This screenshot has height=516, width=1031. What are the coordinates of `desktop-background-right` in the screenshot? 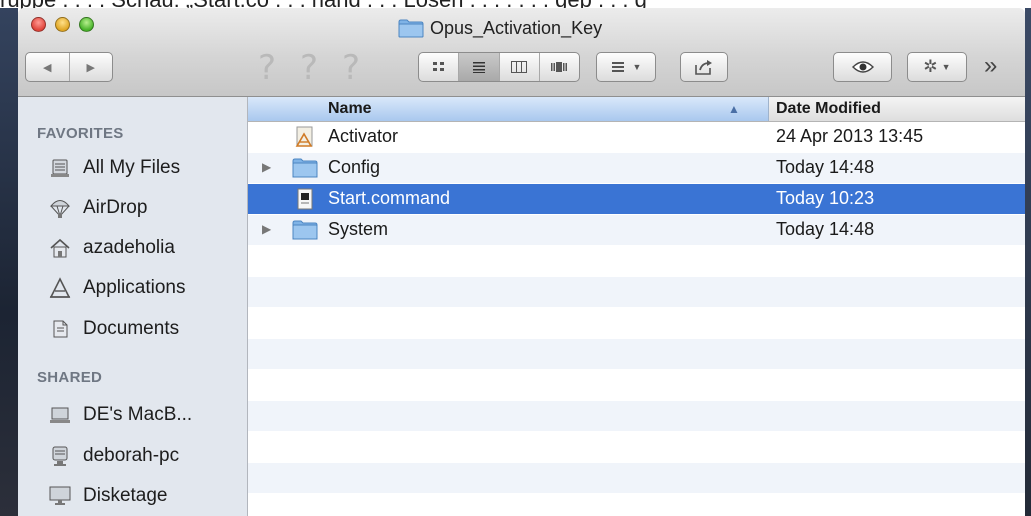 It's located at (1028, 262).